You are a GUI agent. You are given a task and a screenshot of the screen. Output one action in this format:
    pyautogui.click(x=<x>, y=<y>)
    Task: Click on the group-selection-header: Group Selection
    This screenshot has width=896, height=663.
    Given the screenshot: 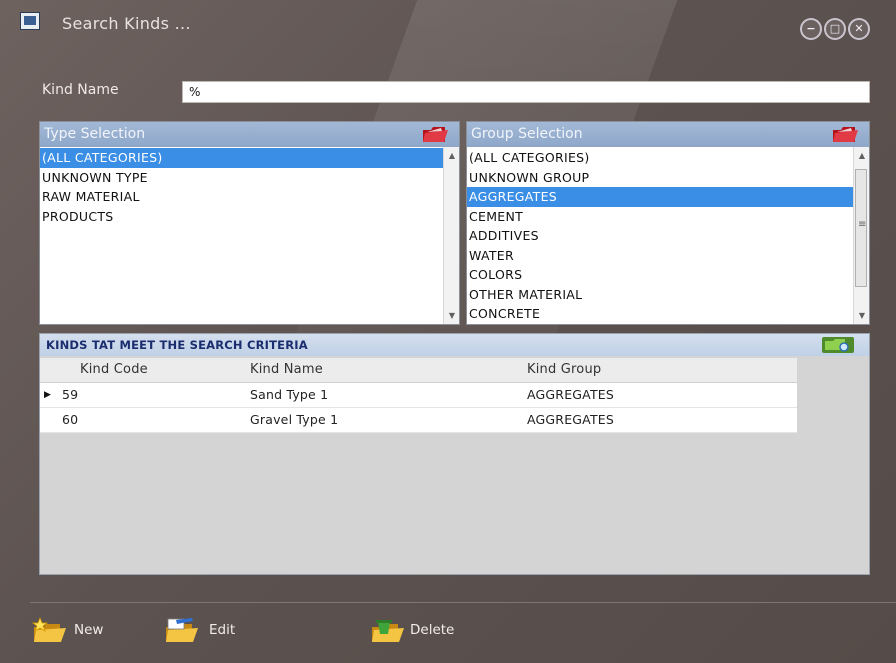 What is the action you would take?
    pyautogui.click(x=668, y=134)
    